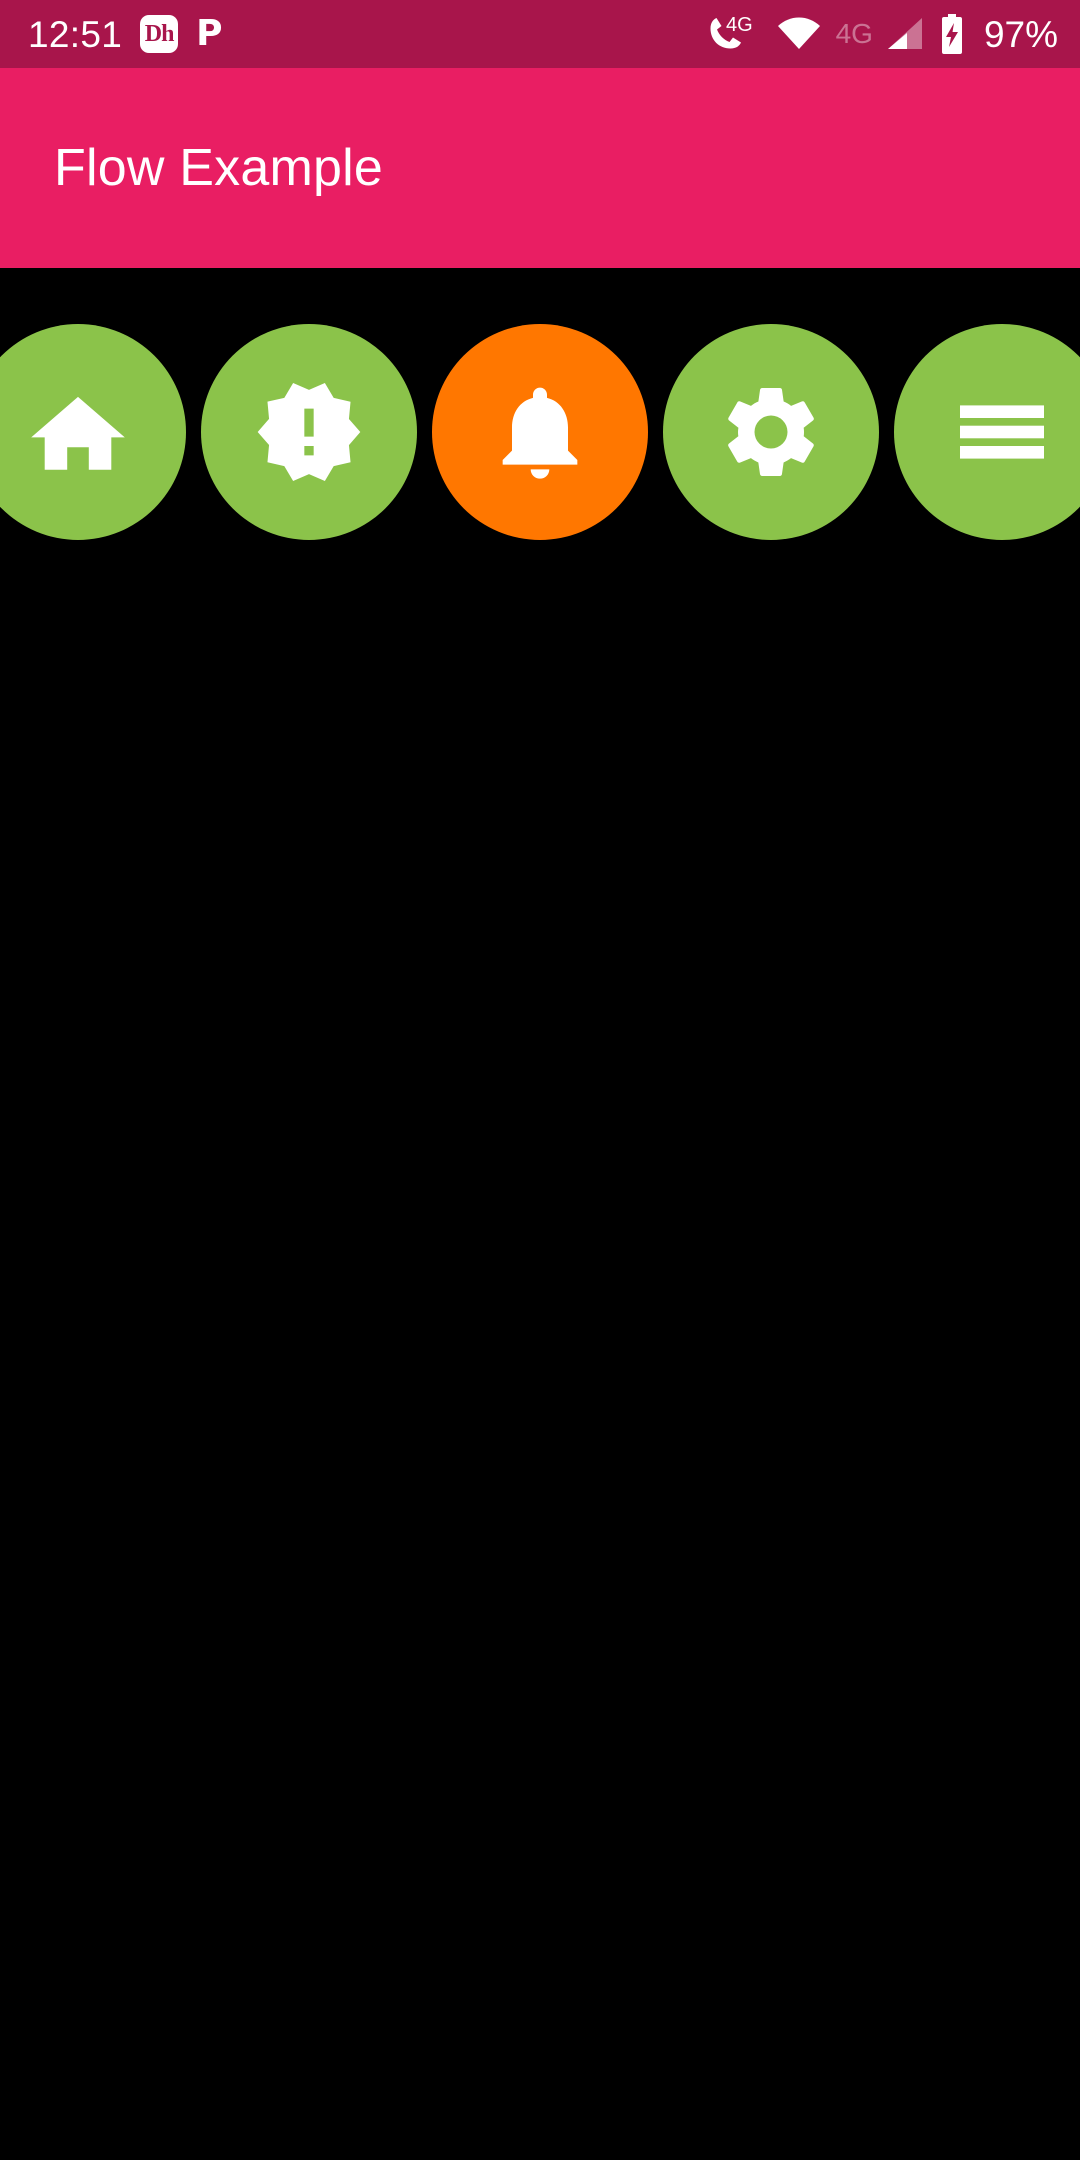  I want to click on alert-badge-button, so click(309, 432).